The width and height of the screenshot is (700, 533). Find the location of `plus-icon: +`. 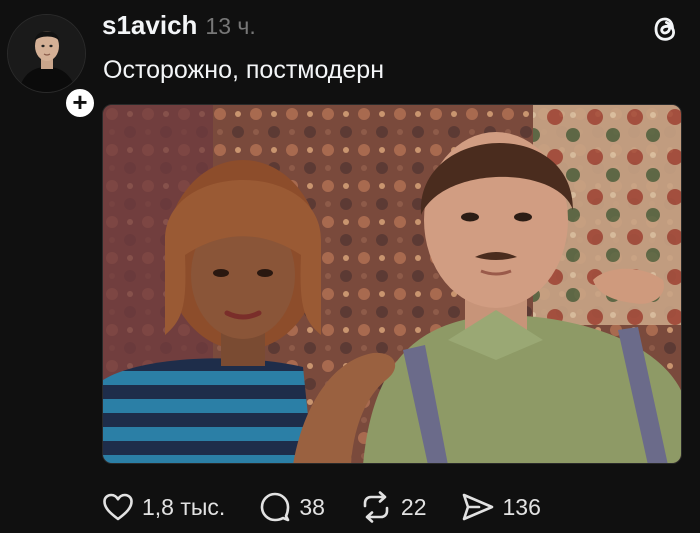

plus-icon: + is located at coordinates (80, 102).